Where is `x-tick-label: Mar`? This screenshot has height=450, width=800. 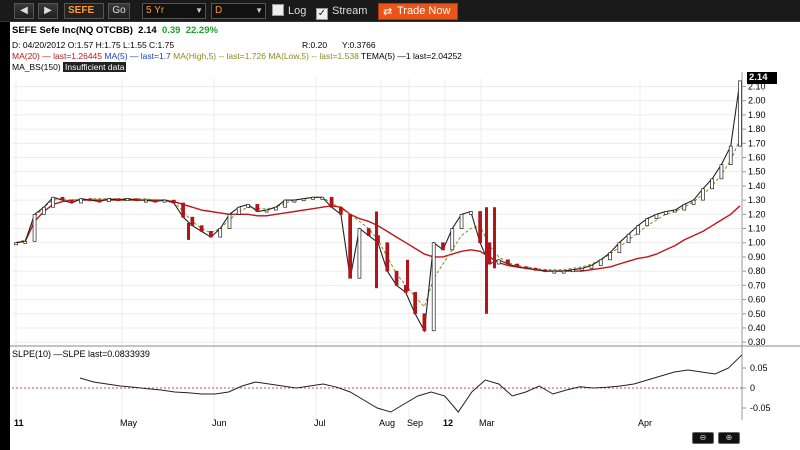
x-tick-label: Mar is located at coordinates (487, 423).